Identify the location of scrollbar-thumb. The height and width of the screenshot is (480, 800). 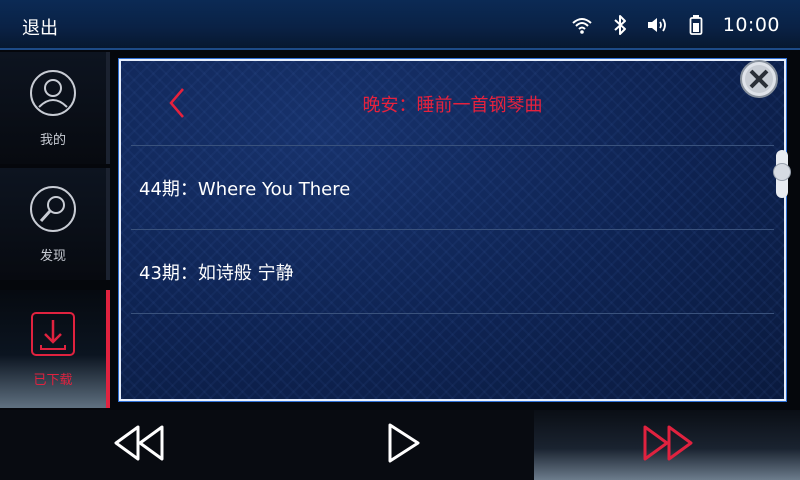
(782, 172).